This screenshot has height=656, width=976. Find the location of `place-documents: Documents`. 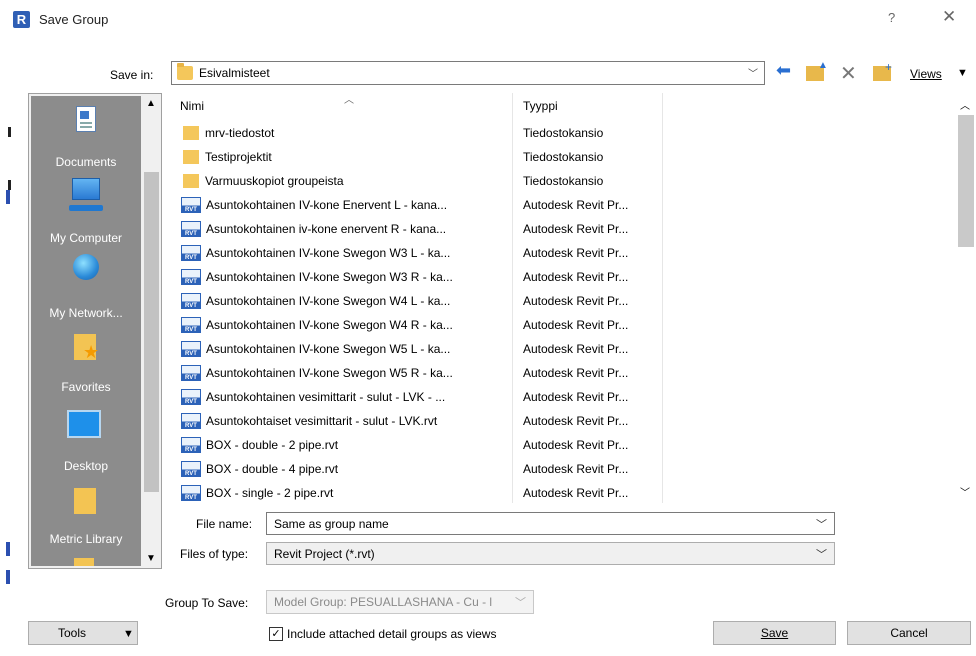

place-documents: Documents is located at coordinates (86, 135).